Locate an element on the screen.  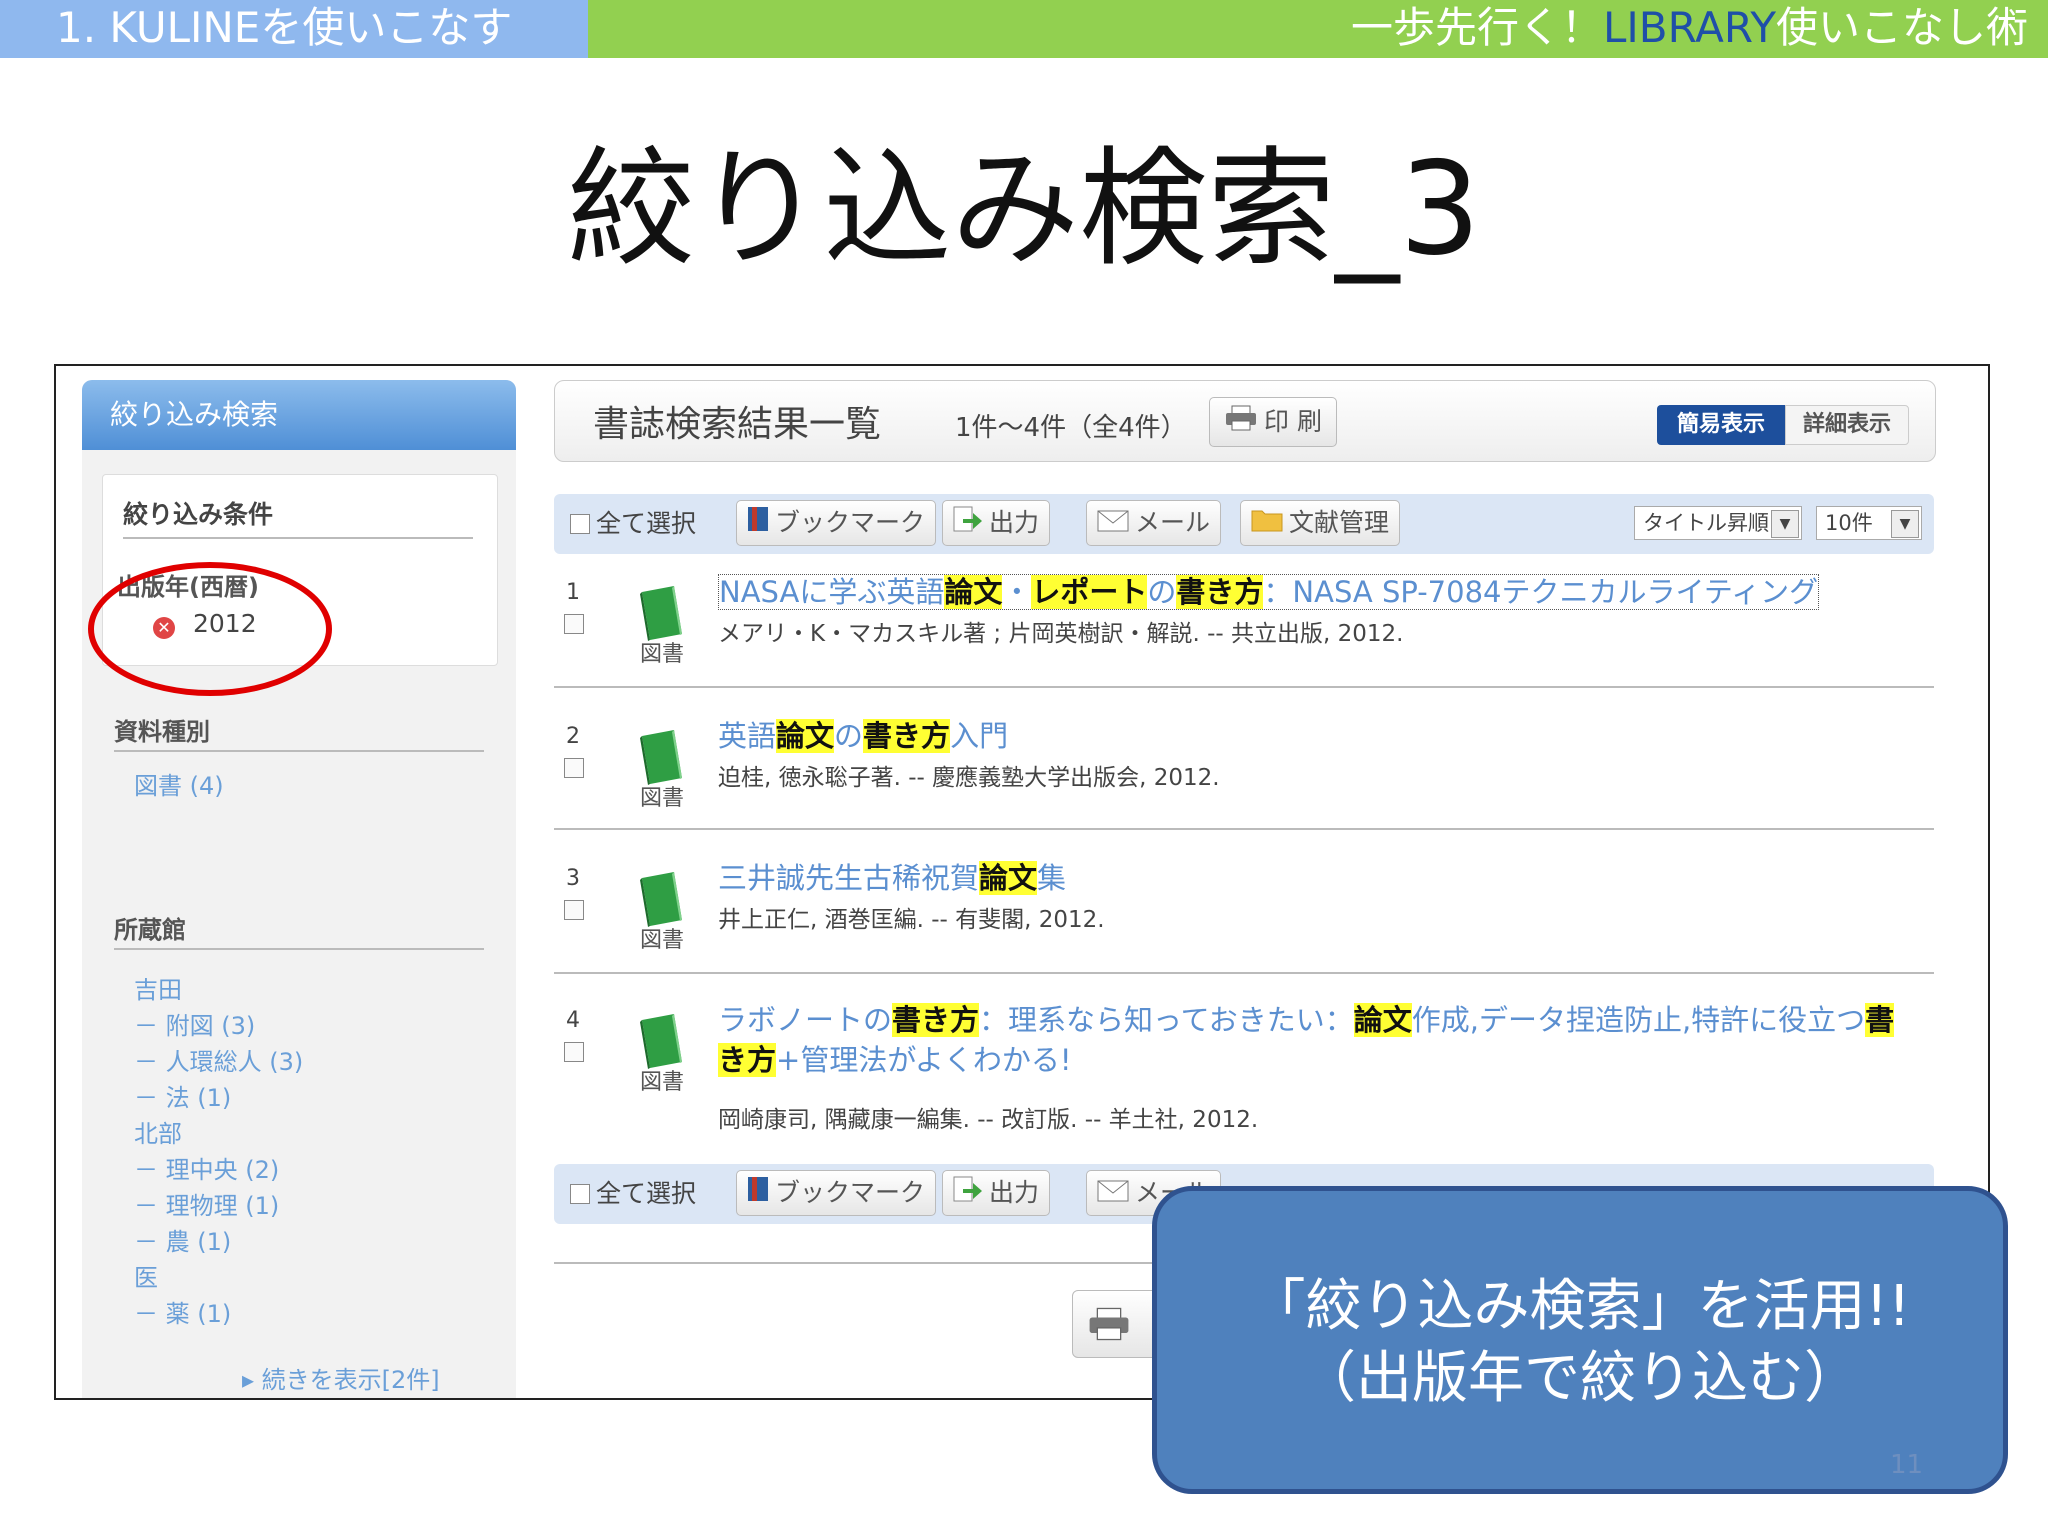
section-banner: 1. KULINEを使いこなす is located at coordinates (294, 29).